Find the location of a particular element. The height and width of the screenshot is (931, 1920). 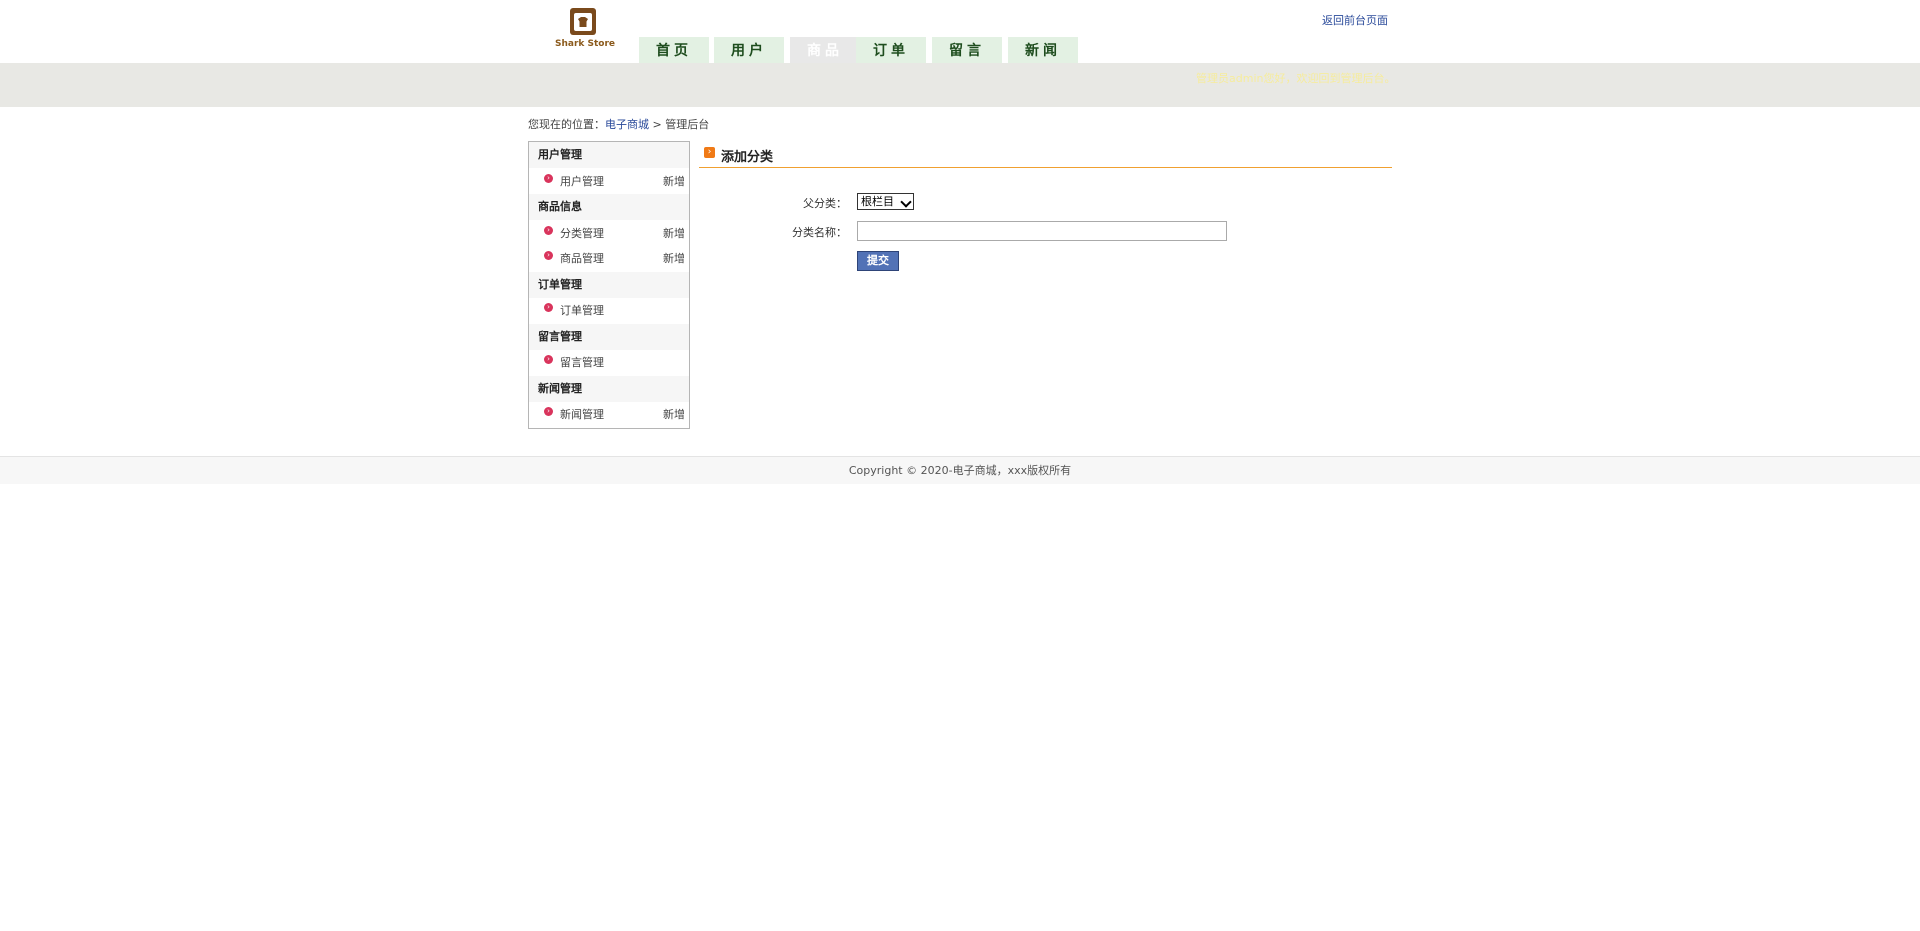

main-title-bar: › 添加分类 is located at coordinates (1045, 154).